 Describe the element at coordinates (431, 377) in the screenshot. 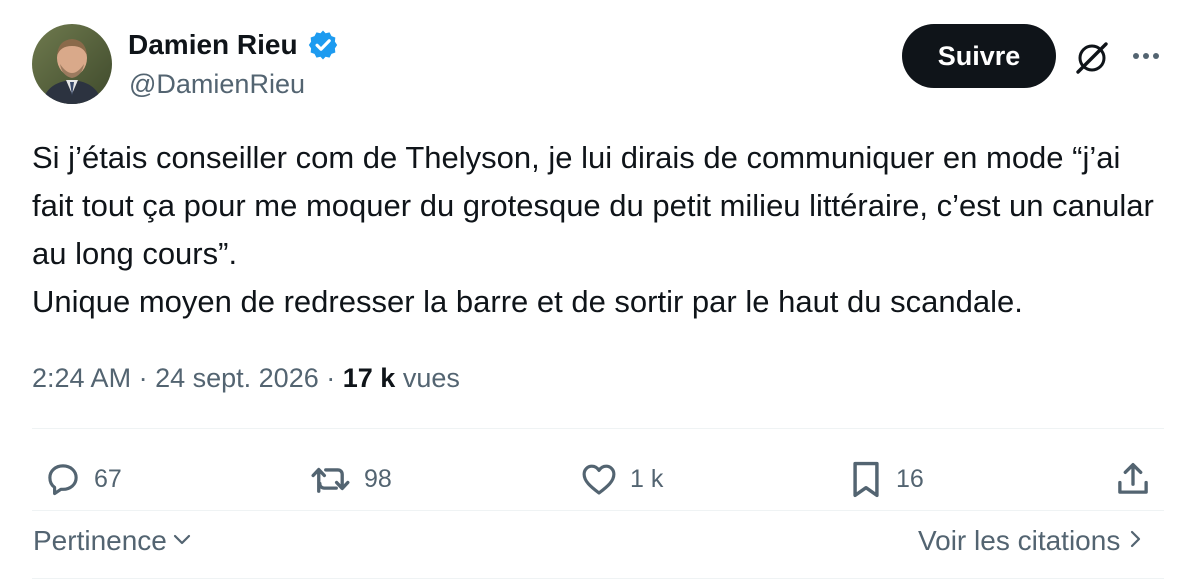

I see `views-label: vues` at that location.